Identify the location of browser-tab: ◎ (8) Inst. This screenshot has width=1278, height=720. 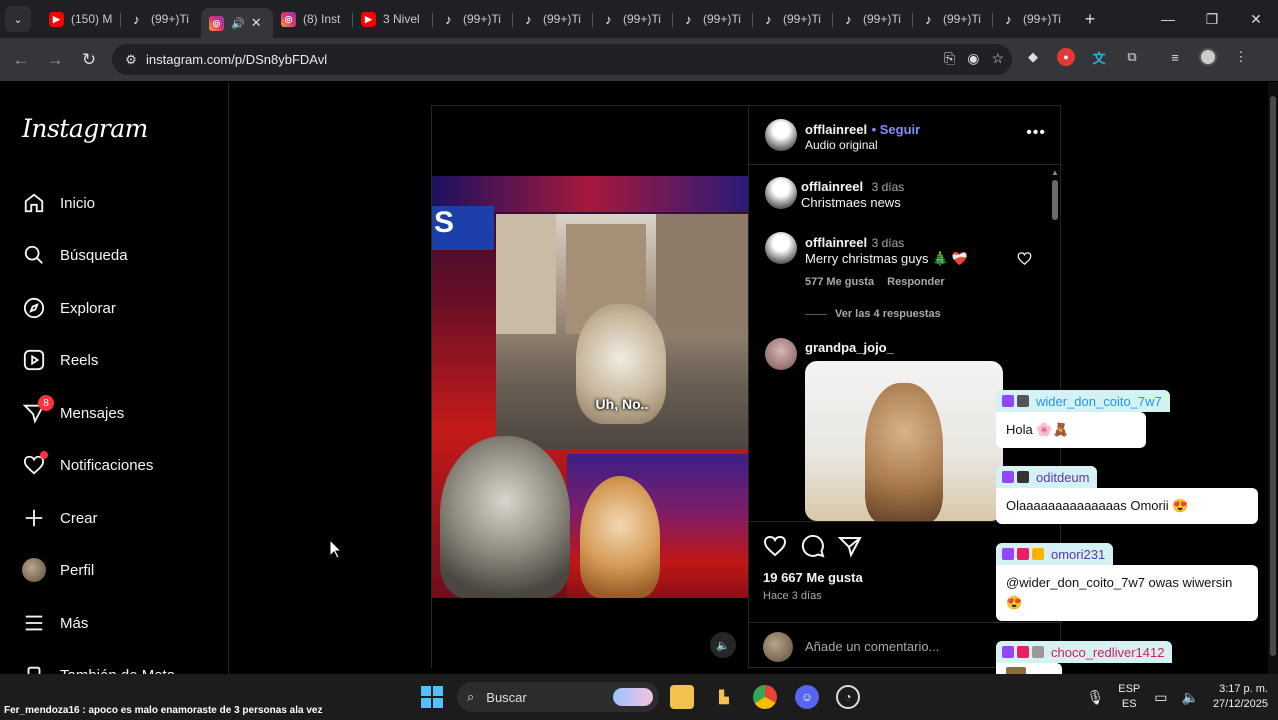
(313, 19).